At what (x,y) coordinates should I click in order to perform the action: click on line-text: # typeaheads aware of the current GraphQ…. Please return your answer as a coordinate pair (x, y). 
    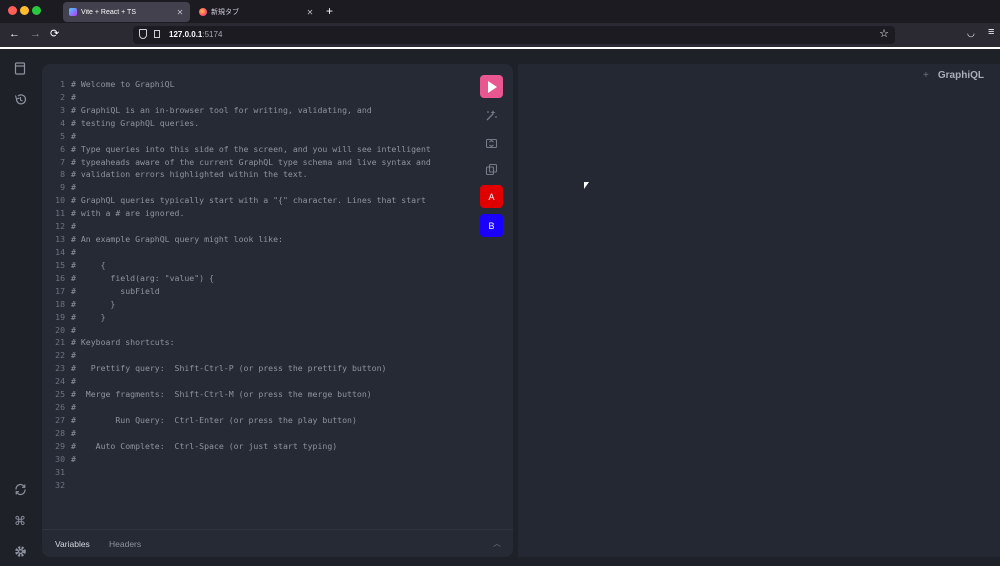
    Looking at the image, I should click on (251, 162).